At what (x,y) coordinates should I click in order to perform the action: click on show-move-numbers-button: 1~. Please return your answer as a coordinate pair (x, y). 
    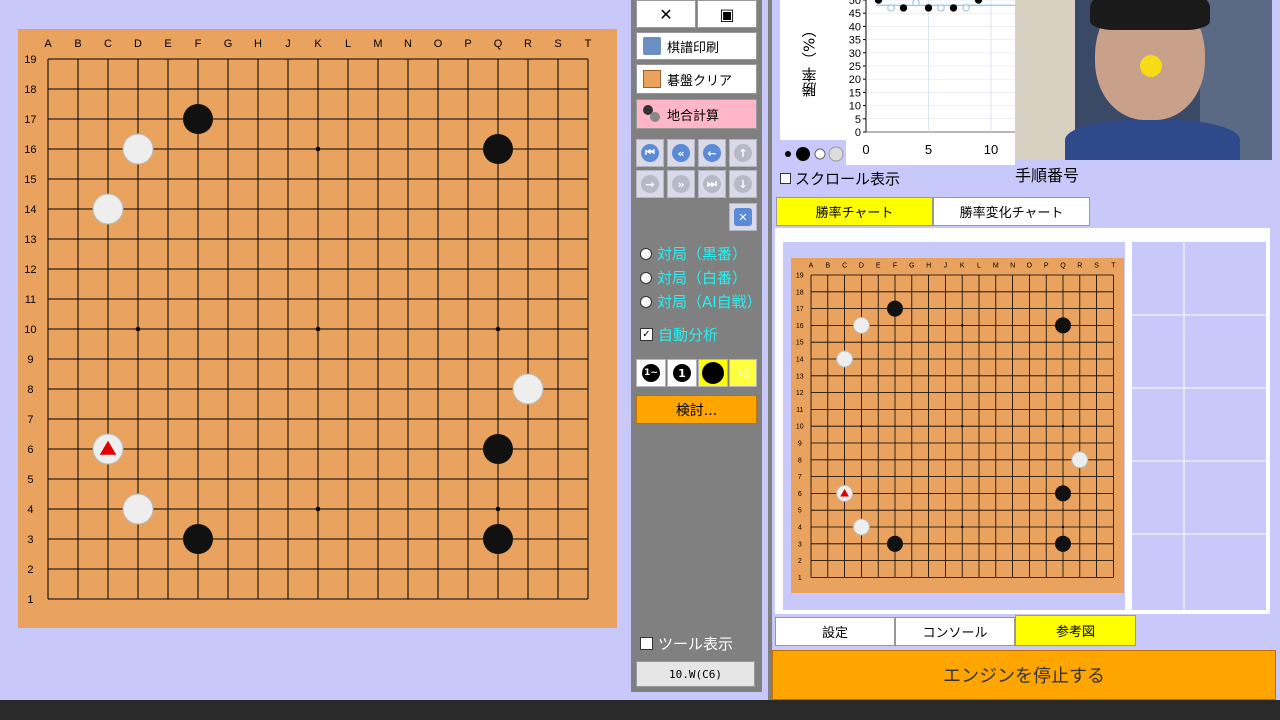
    Looking at the image, I should click on (651, 373).